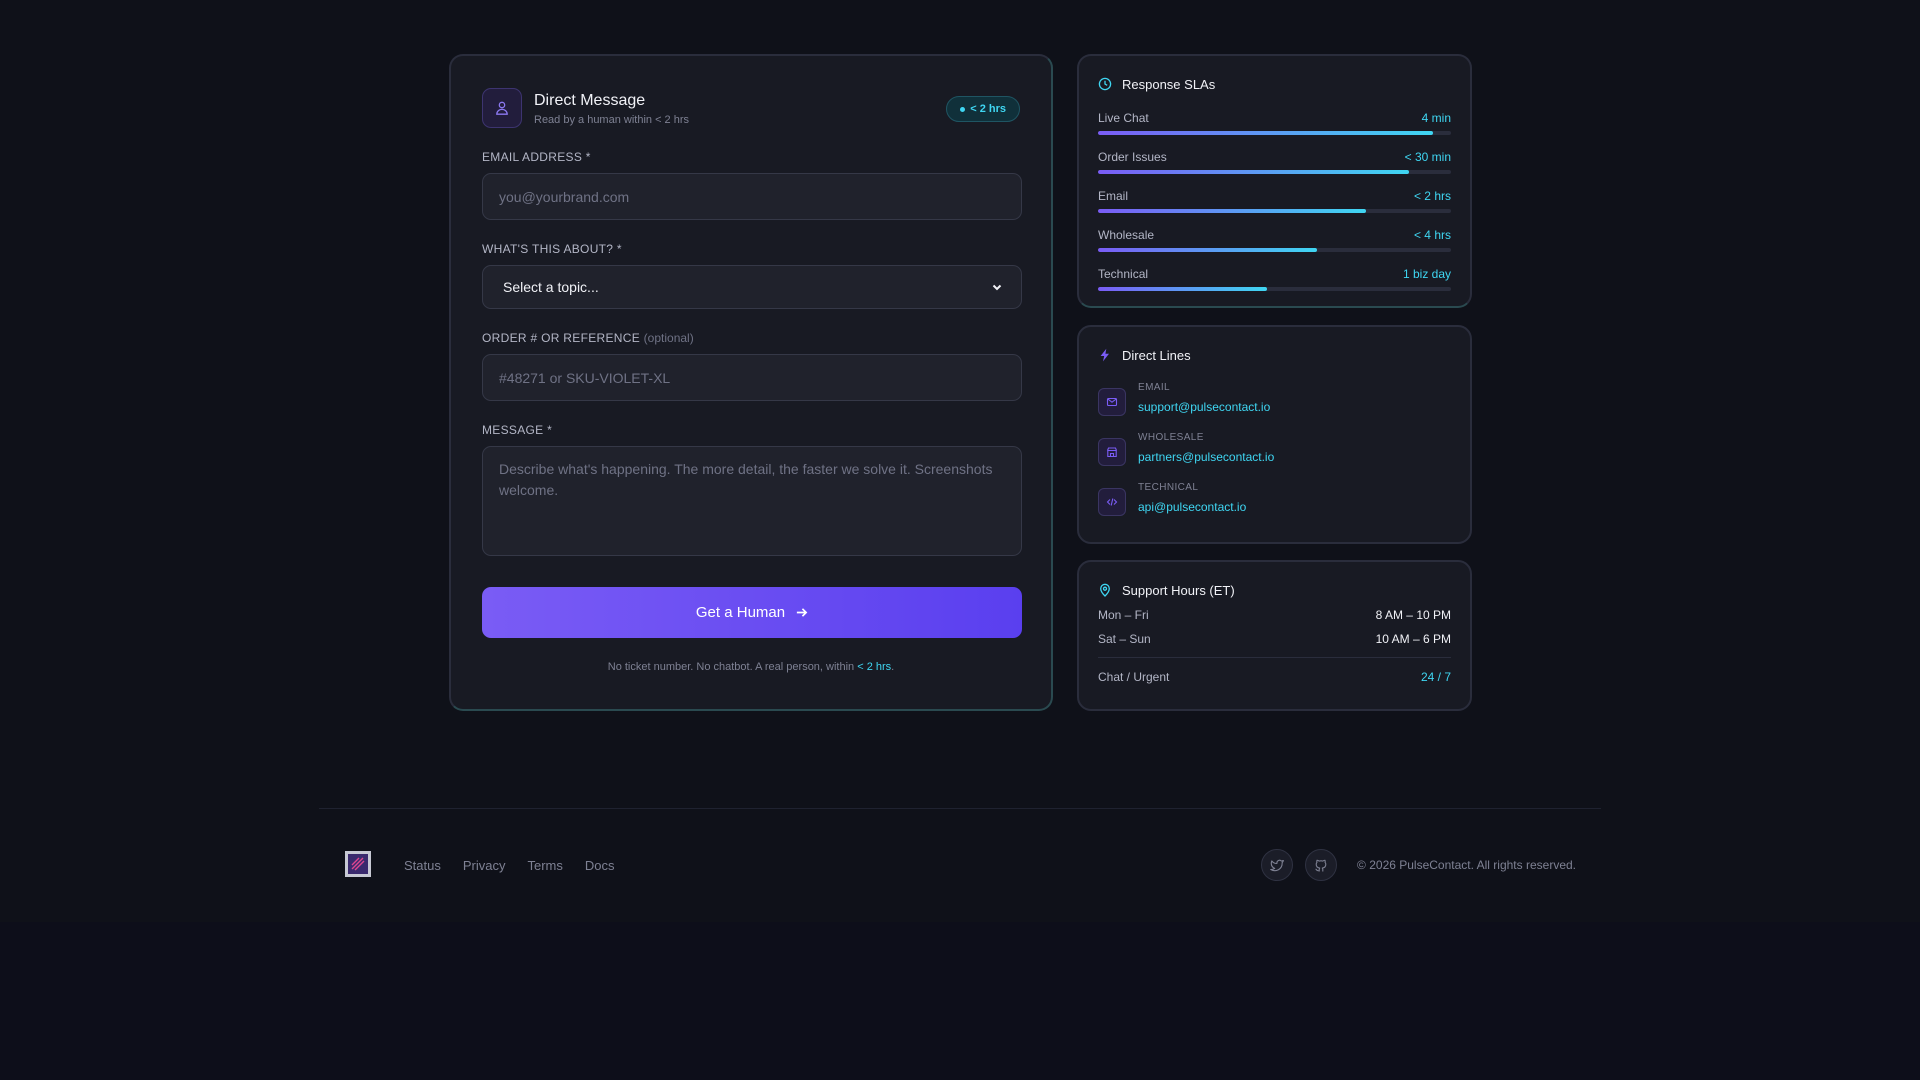 The height and width of the screenshot is (1080, 1920). What do you see at coordinates (585, 377) in the screenshot?
I see `order-placeholder: #48271 or SKU-VIOLET-XL` at bounding box center [585, 377].